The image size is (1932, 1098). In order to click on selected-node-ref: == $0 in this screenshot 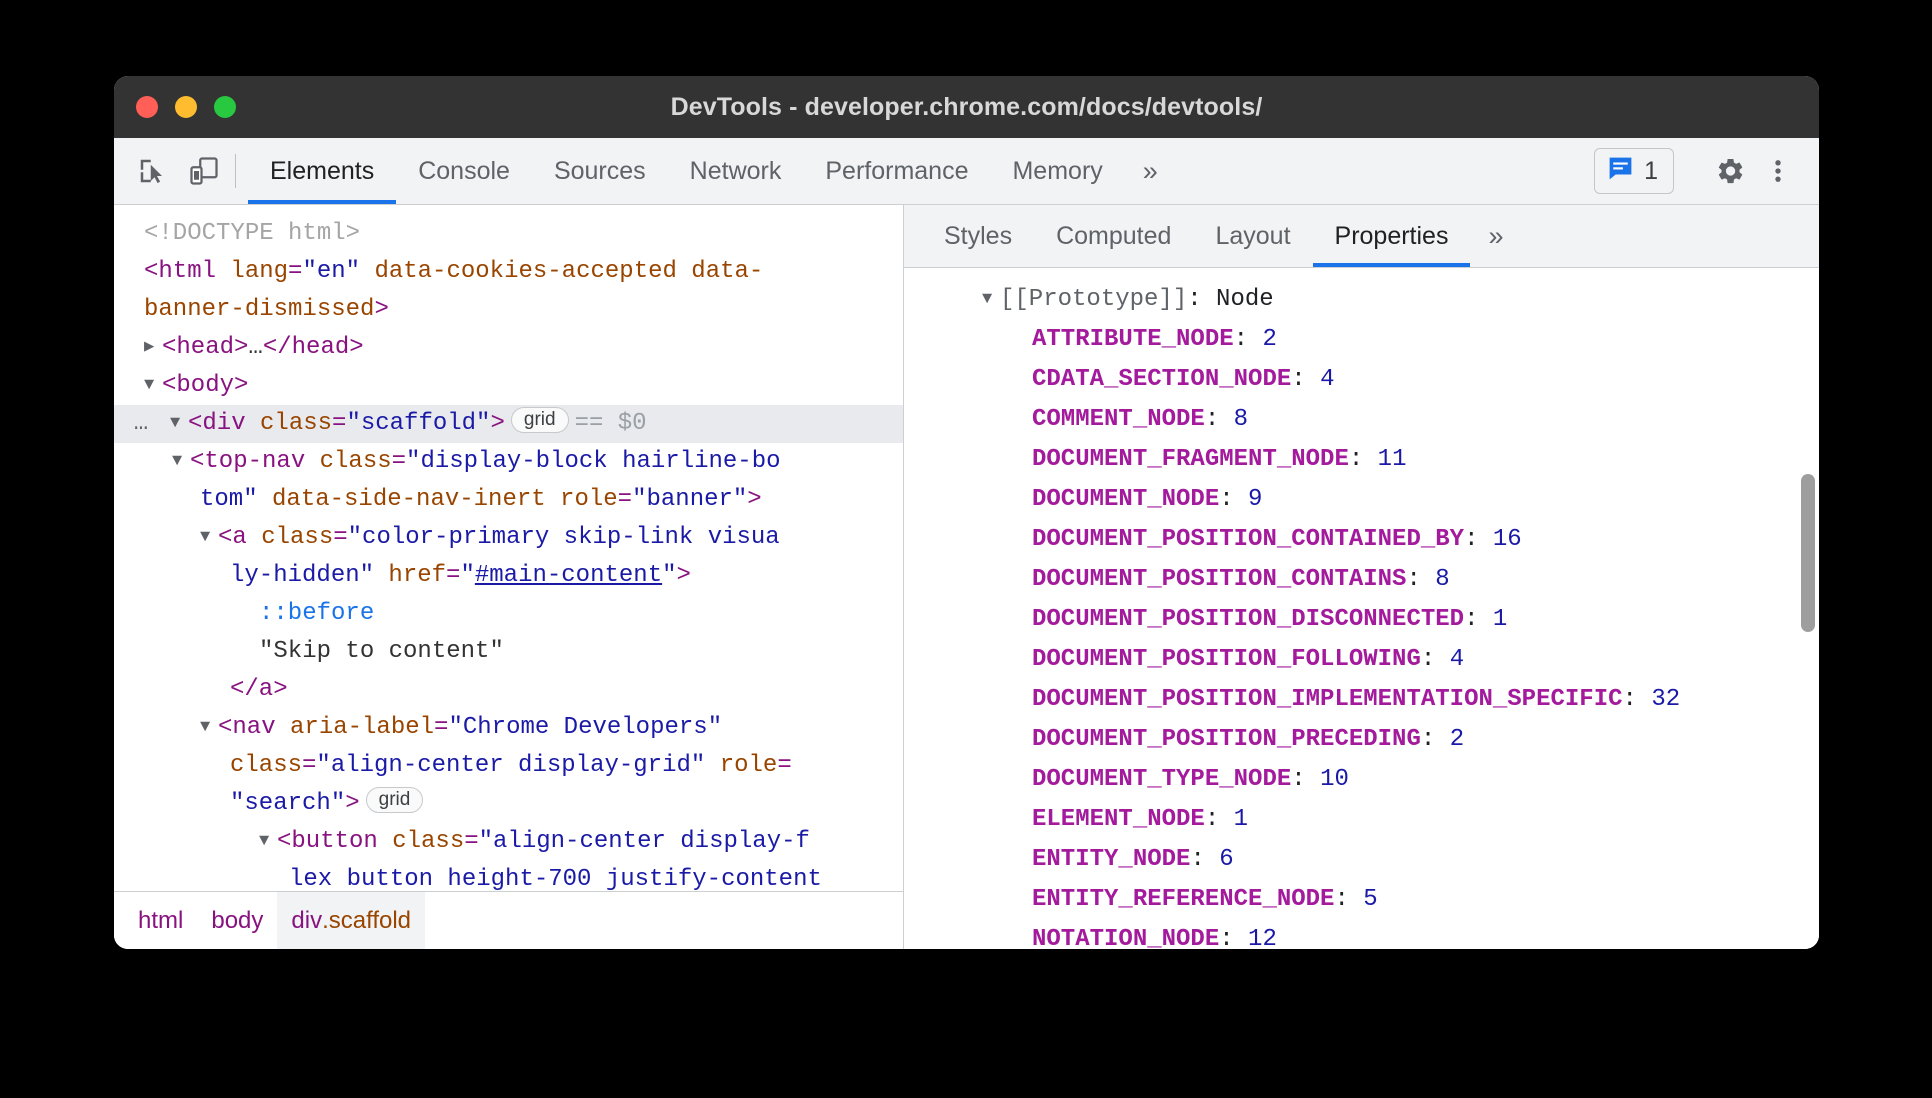, I will do `click(610, 423)`.